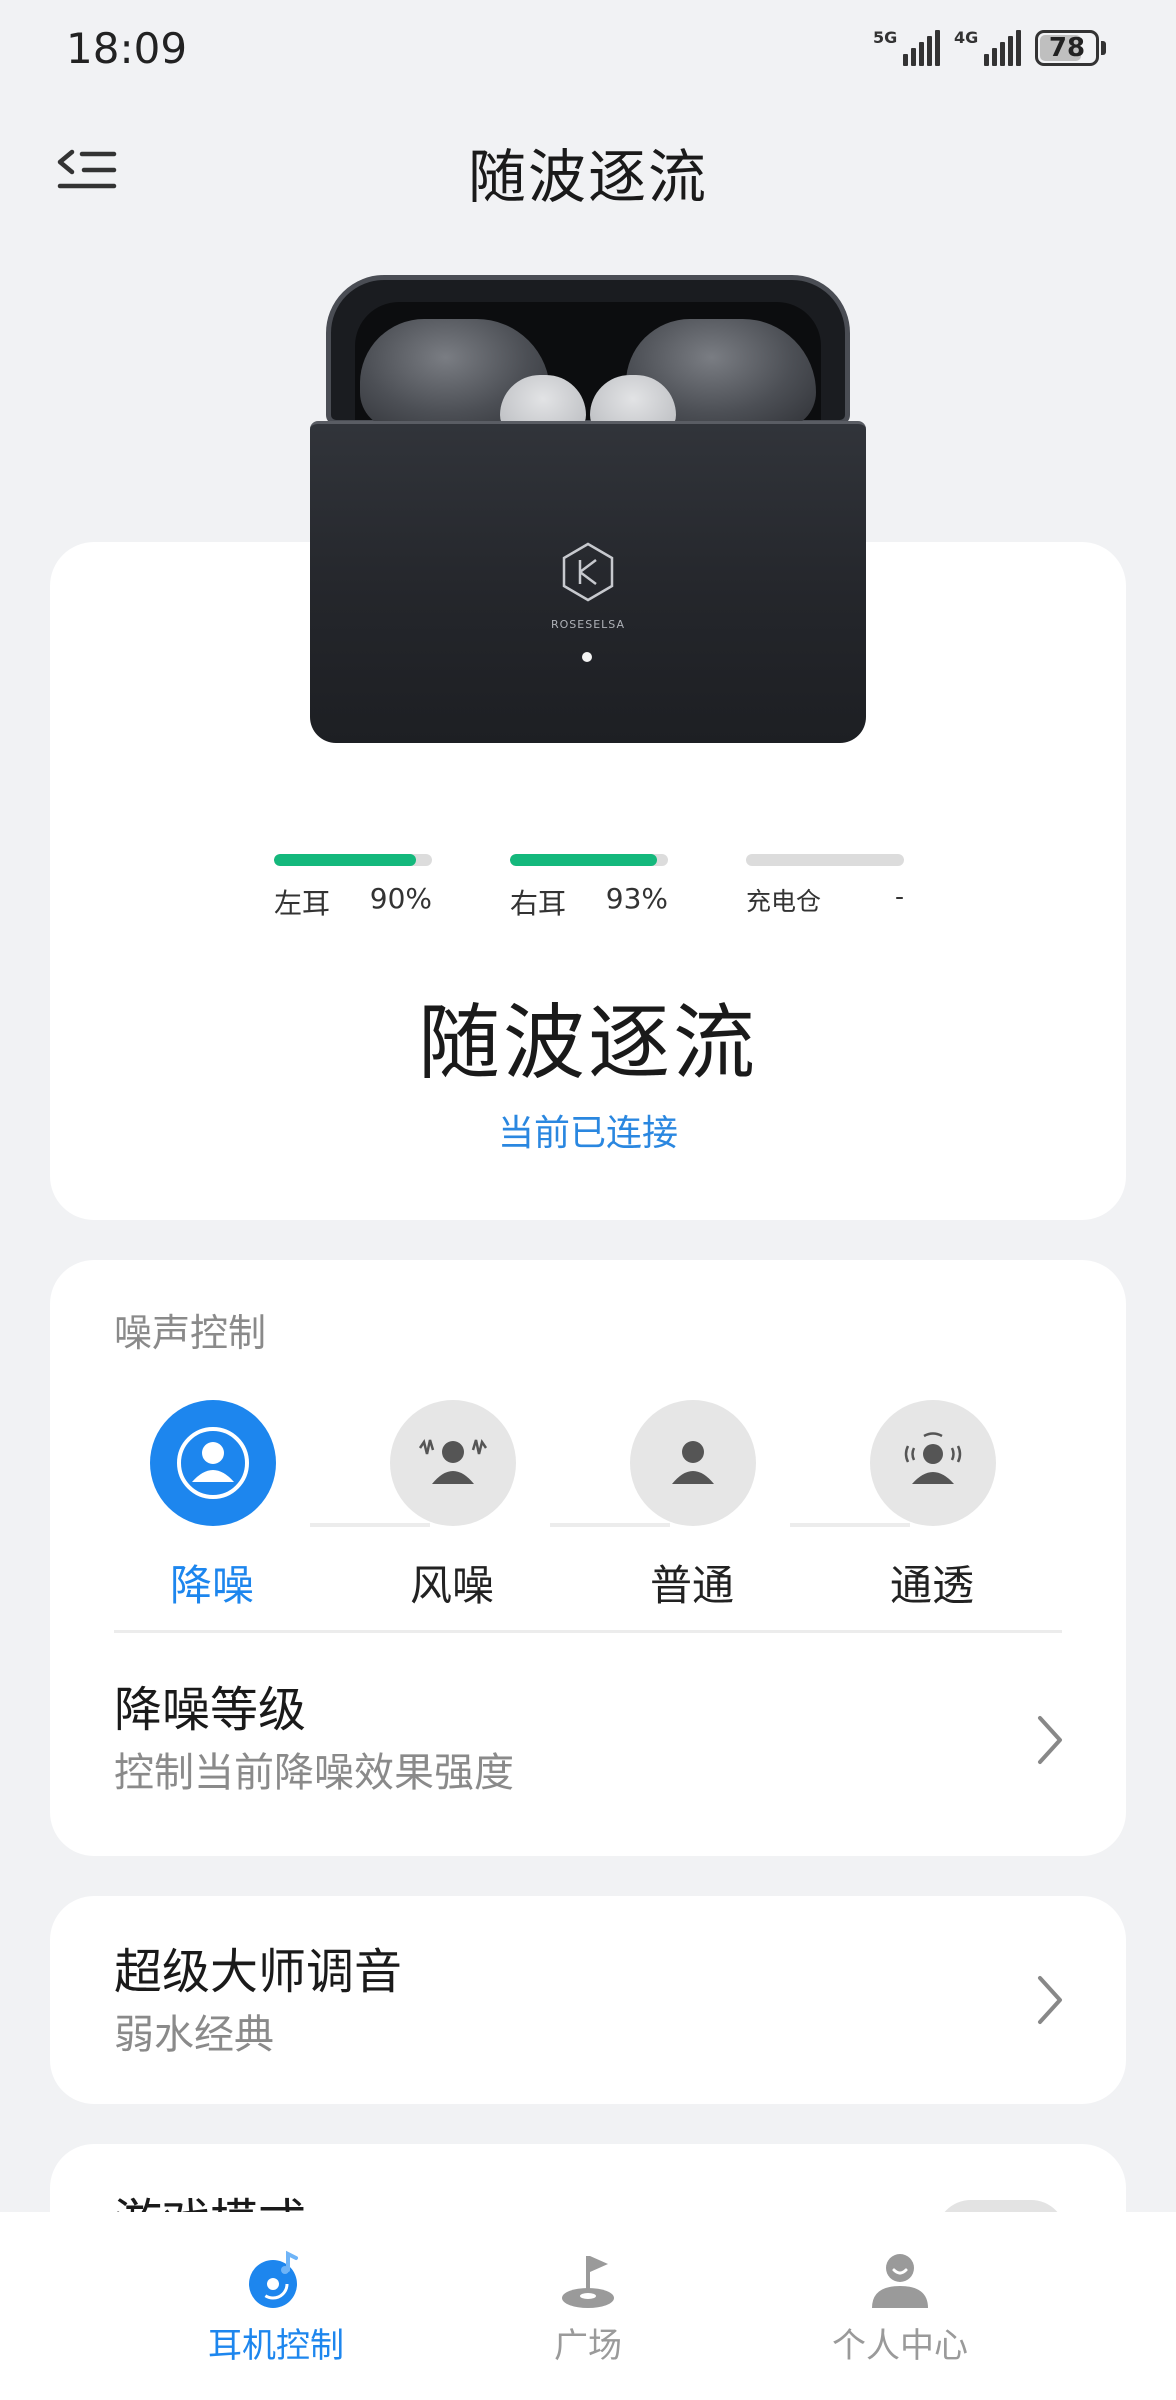 This screenshot has width=1176, height=2400. I want to click on nav-profile: 个人中心, so click(900, 2318).